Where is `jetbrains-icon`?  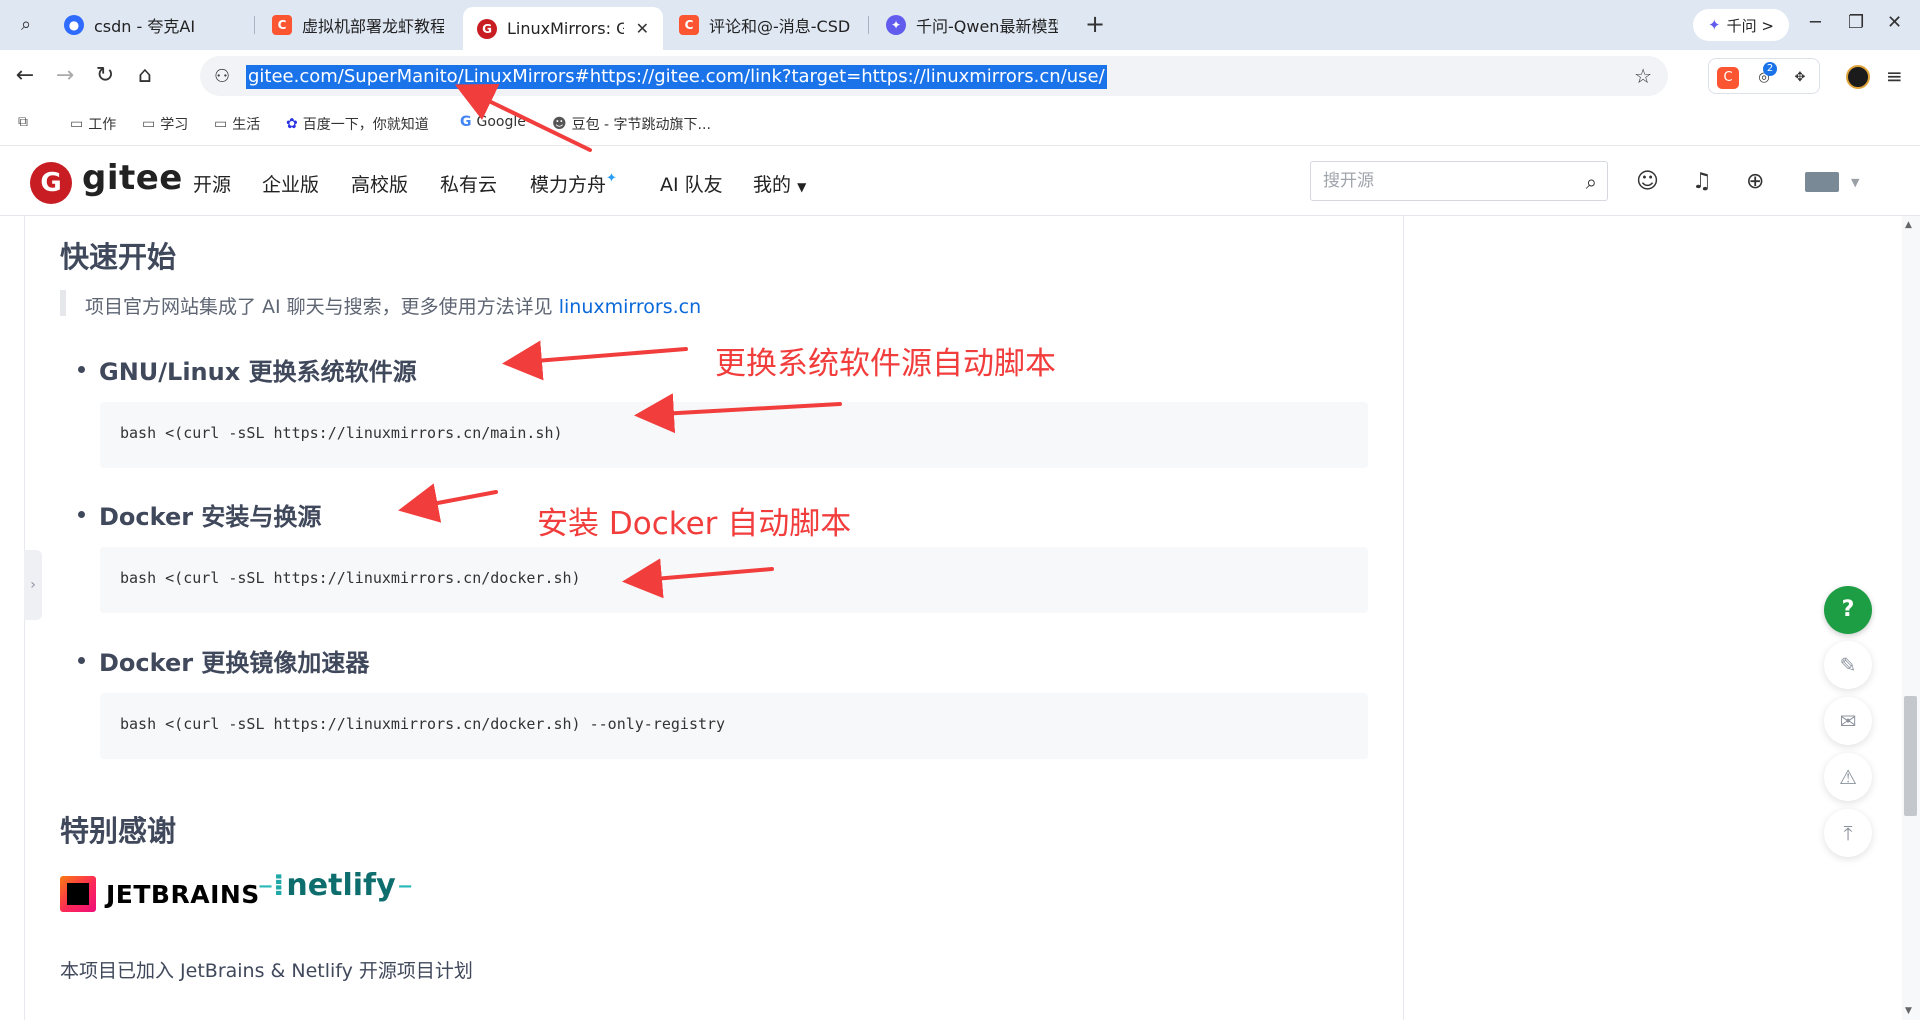
jetbrains-icon is located at coordinates (78, 894).